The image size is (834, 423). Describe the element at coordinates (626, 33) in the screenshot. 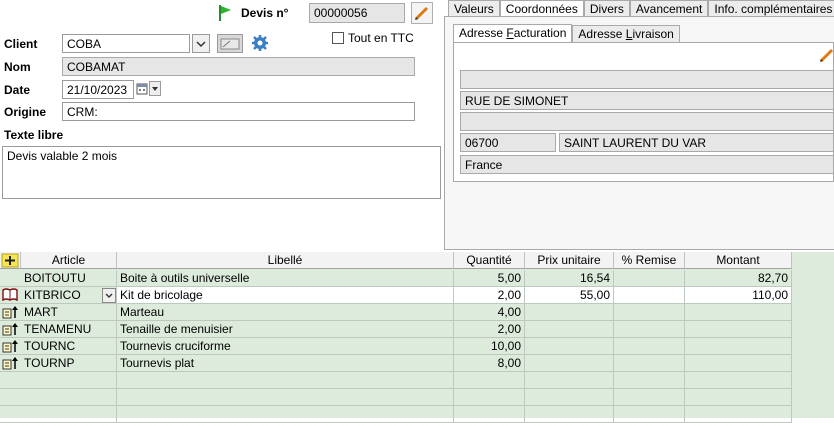

I see `tab-adresse-livraison: Adresse Livraison` at that location.